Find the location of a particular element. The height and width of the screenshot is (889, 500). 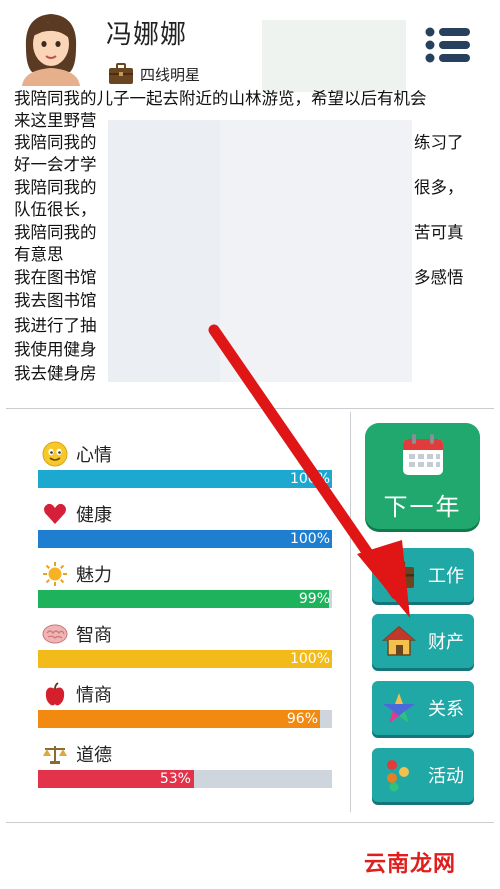

stat-health: 健康 100% is located at coordinates (185, 530).